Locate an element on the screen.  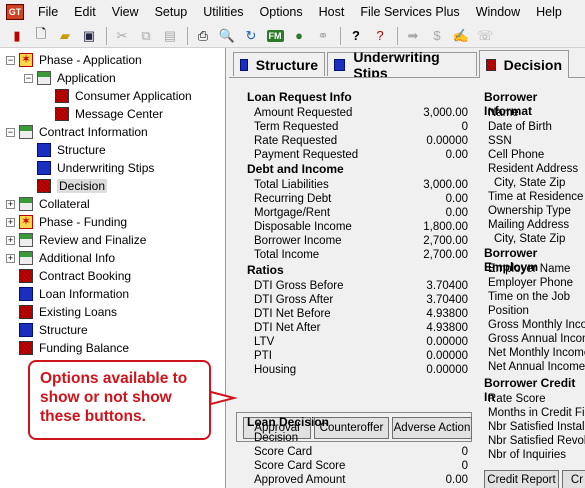
preview-icon: 🔍 is located at coordinates (227, 36).